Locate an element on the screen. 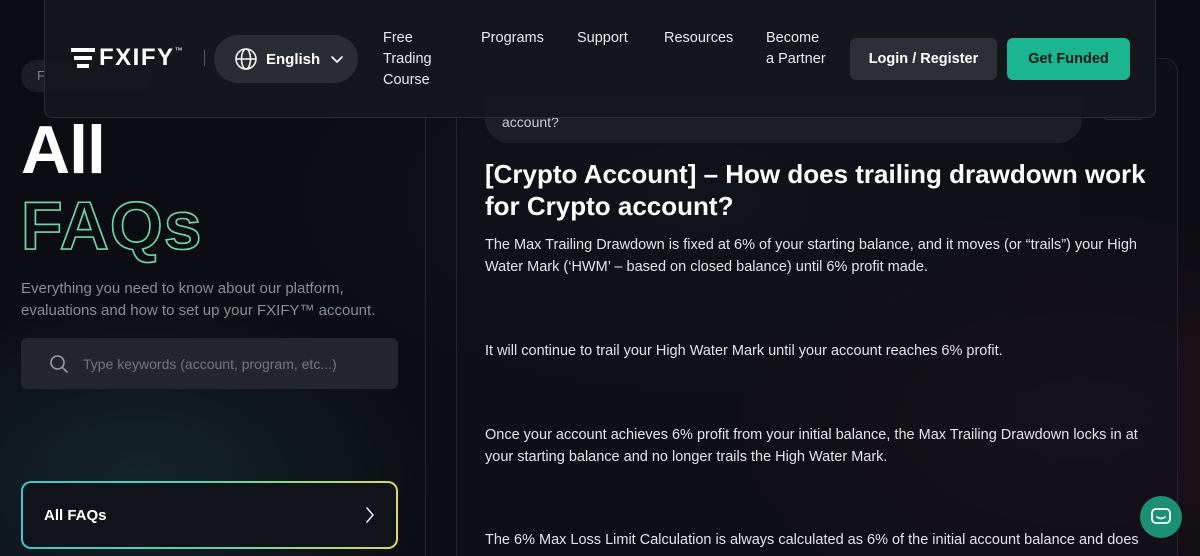 This screenshot has width=1200, height=556. search-icon is located at coordinates (59, 363).